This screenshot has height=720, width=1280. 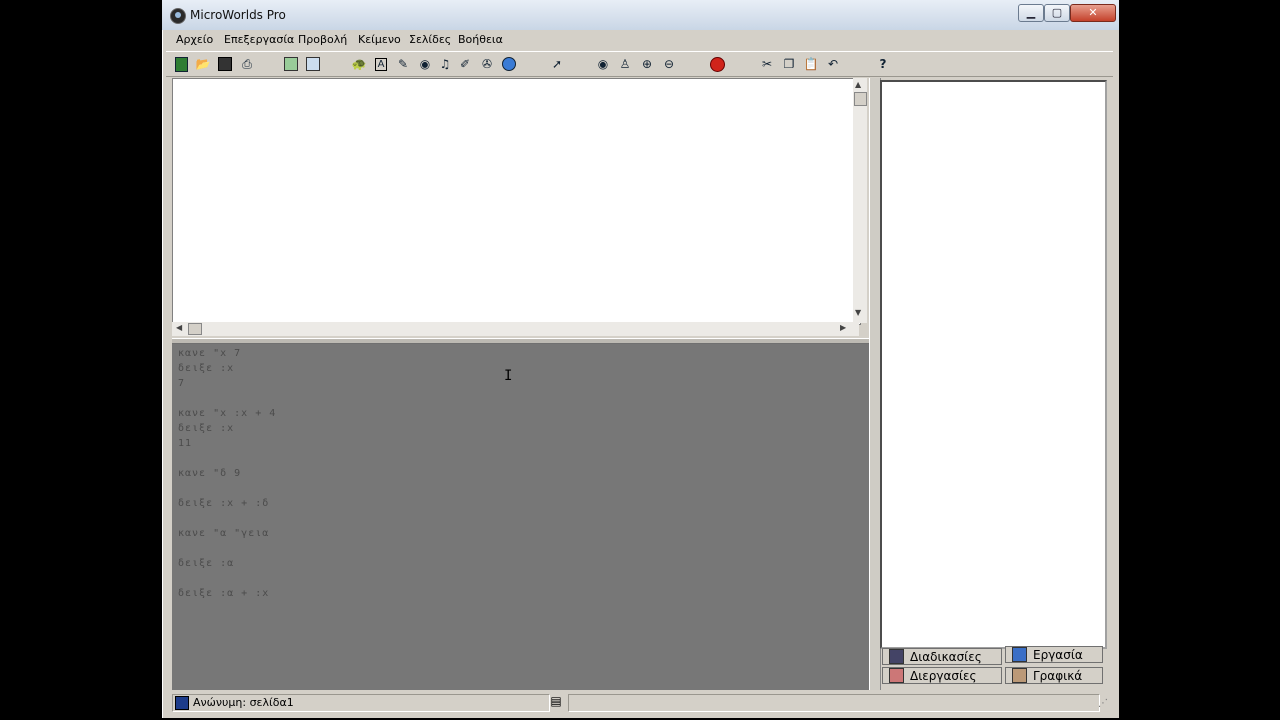 What do you see at coordinates (883, 64) in the screenshot?
I see `help-icon: ?` at bounding box center [883, 64].